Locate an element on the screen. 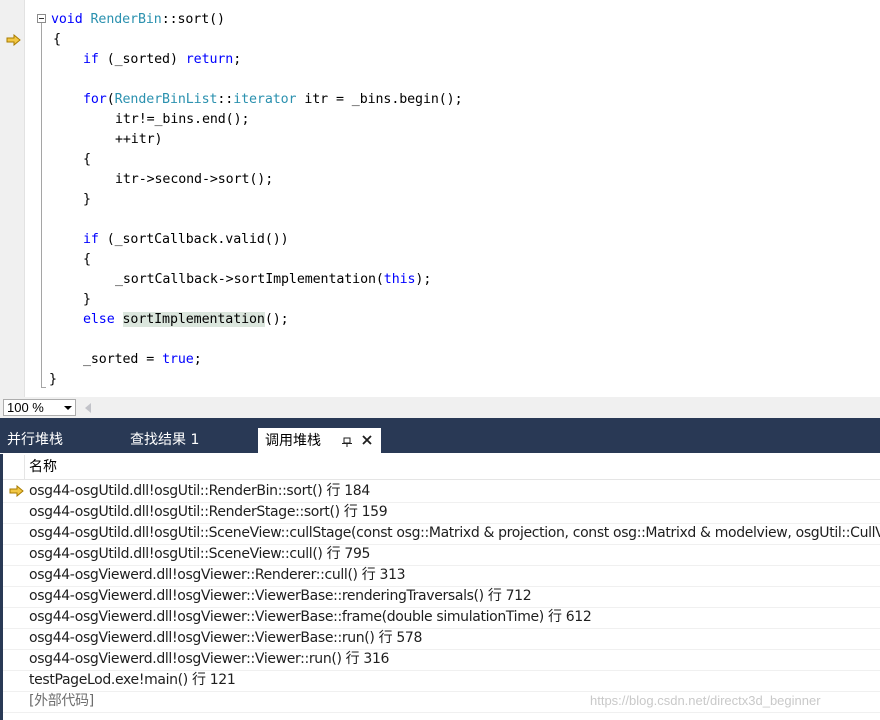 The image size is (880, 720). call-stack-row: testPageLod.exe!main() 行 121 is located at coordinates (441, 681).